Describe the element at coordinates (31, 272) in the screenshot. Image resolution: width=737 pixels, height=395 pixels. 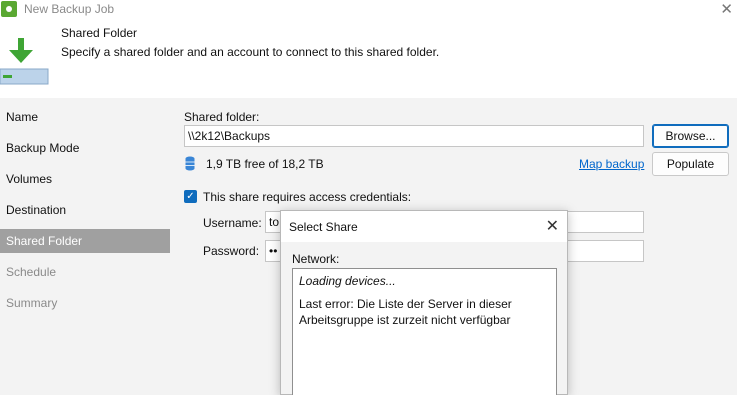
I see `sidebar-item-schedule: Schedule` at that location.